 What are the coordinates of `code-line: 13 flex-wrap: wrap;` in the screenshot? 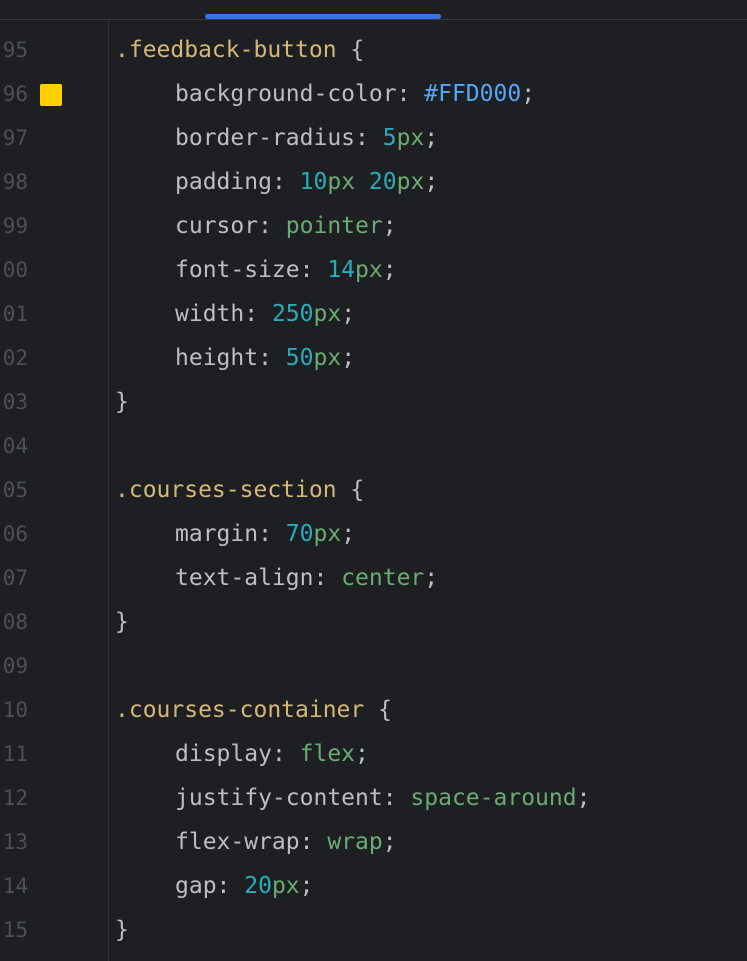 It's located at (373, 842).